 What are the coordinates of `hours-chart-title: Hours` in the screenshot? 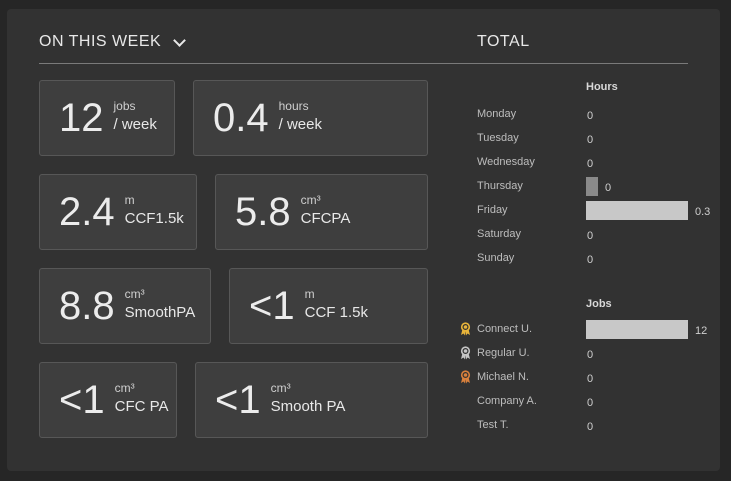 It's located at (602, 87).